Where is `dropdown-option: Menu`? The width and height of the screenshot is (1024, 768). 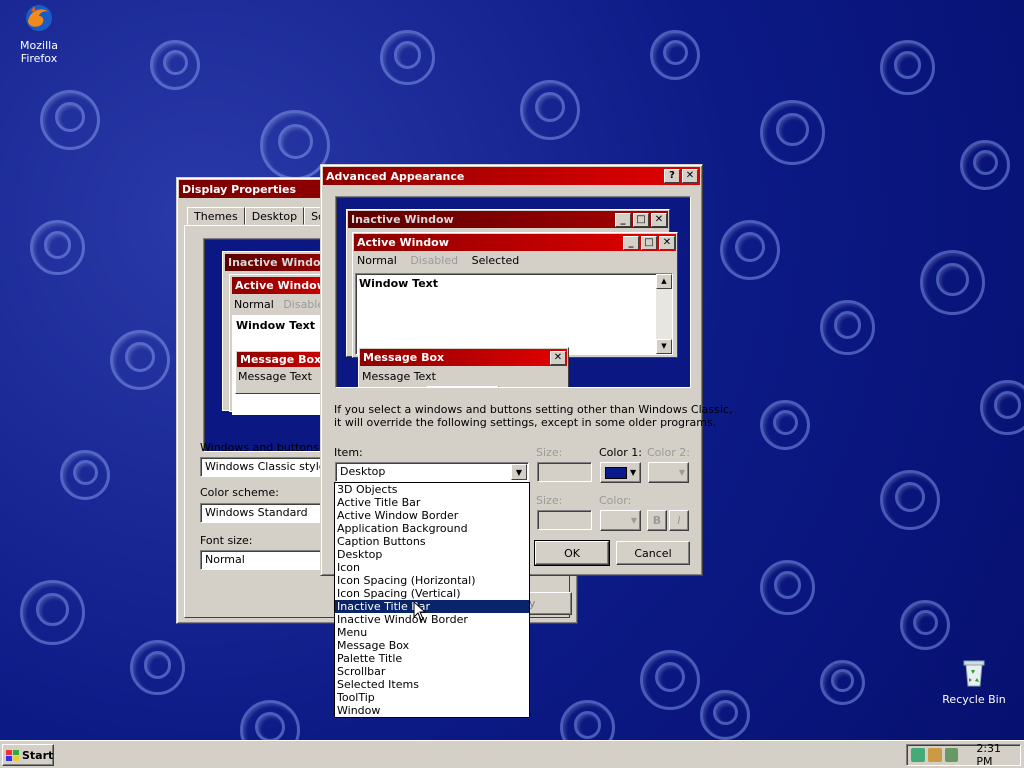 dropdown-option: Menu is located at coordinates (432, 632).